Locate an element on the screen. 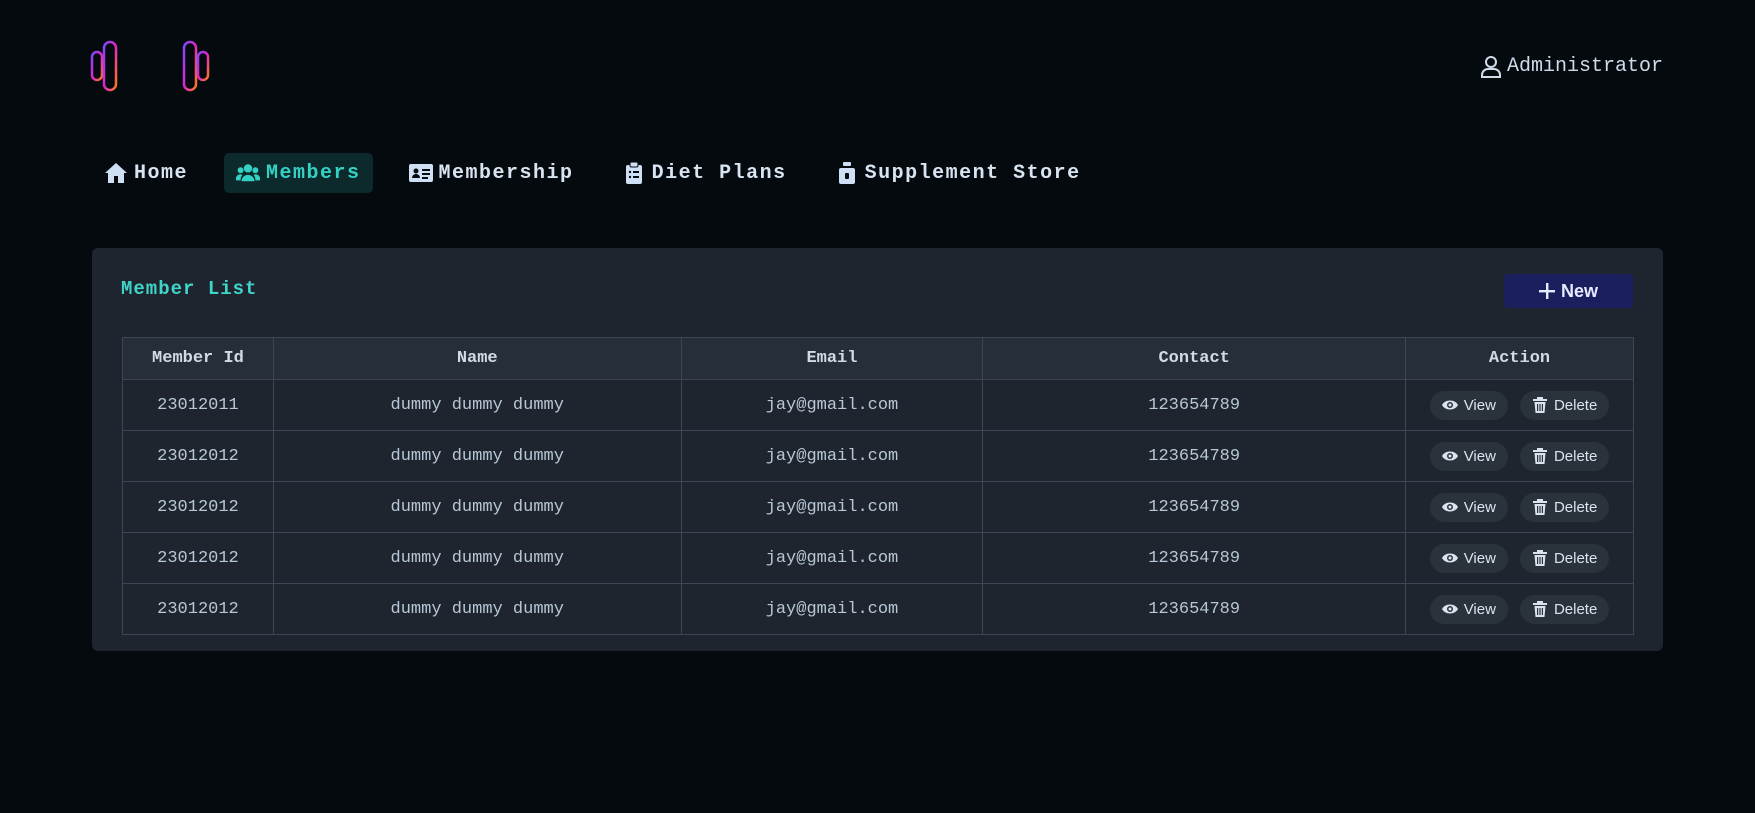  column-header-email: Email is located at coordinates (832, 358).